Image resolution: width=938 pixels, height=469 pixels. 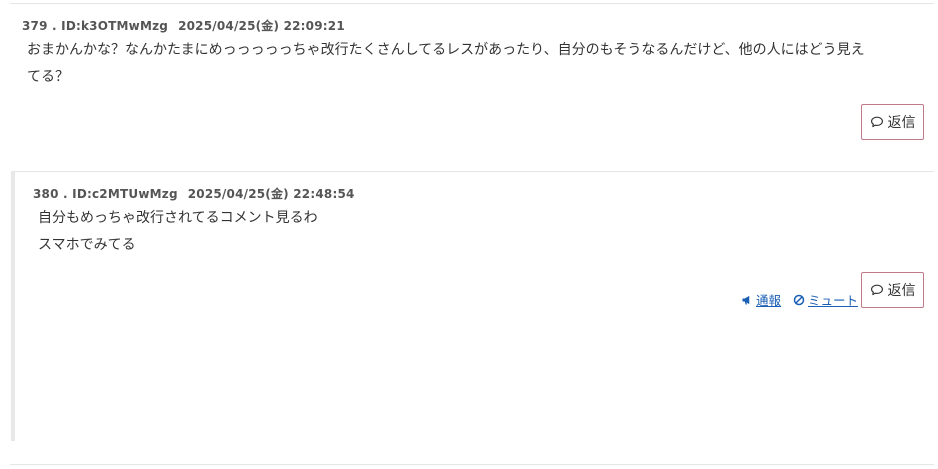 I want to click on post-date: 2025/04/25(金) 22:48:54, so click(x=271, y=194).